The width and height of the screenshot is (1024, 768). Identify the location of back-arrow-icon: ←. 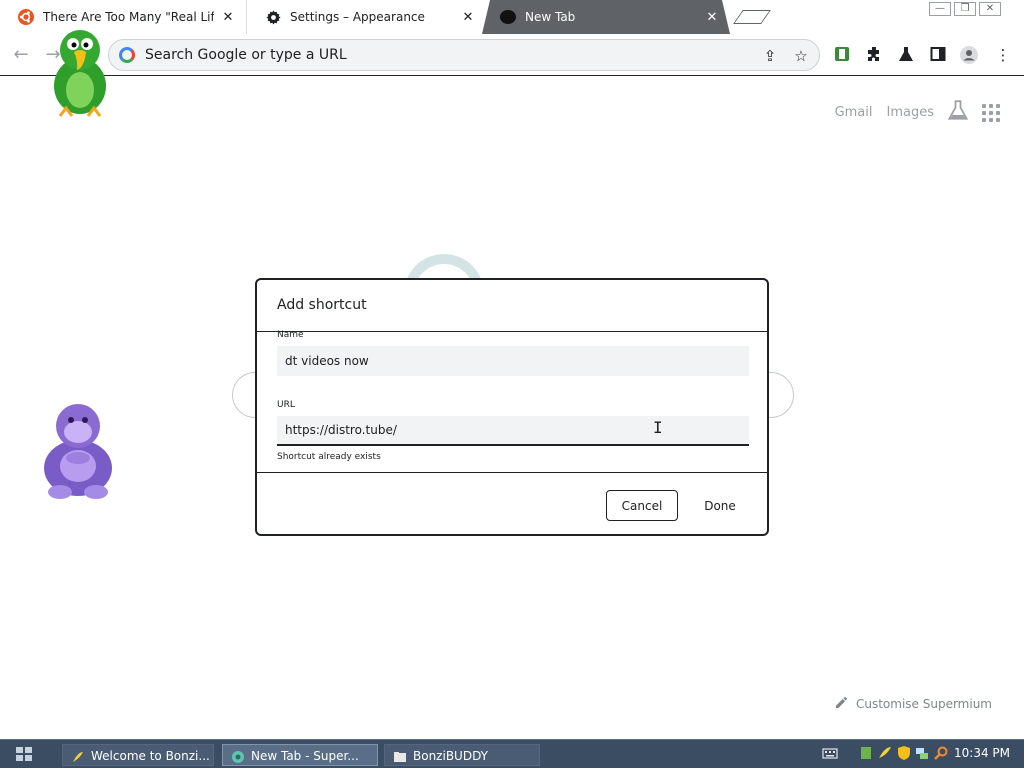
(21, 55).